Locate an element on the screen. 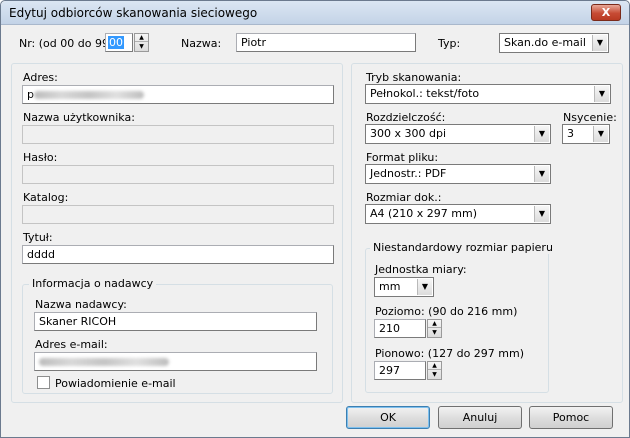  subject-input: dddd is located at coordinates (178, 254).